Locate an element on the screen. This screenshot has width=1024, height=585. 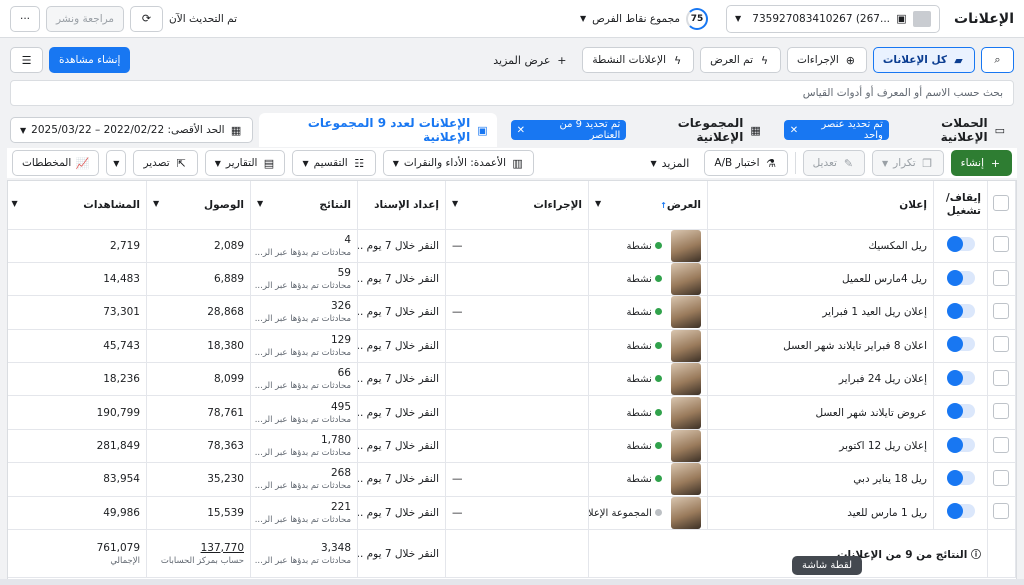
tab-ads: ▣ الإعلانات لعدد 9 المجموعات الإعلانية is located at coordinates (377, 130).